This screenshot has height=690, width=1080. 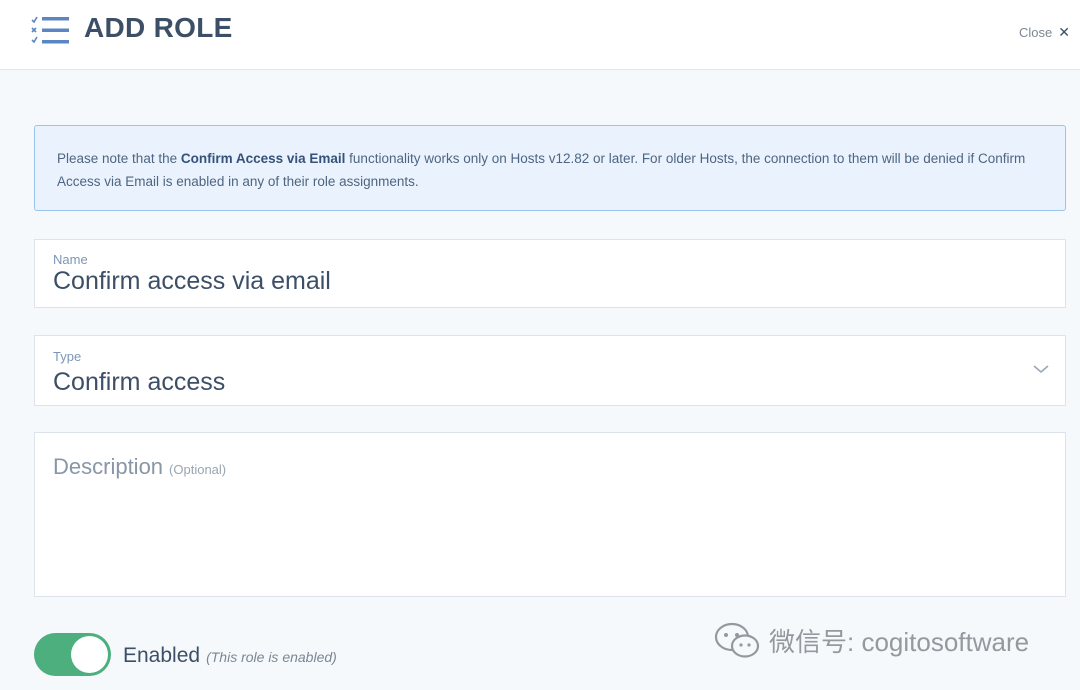 I want to click on notice-text-before: Please note that the, so click(x=119, y=158).